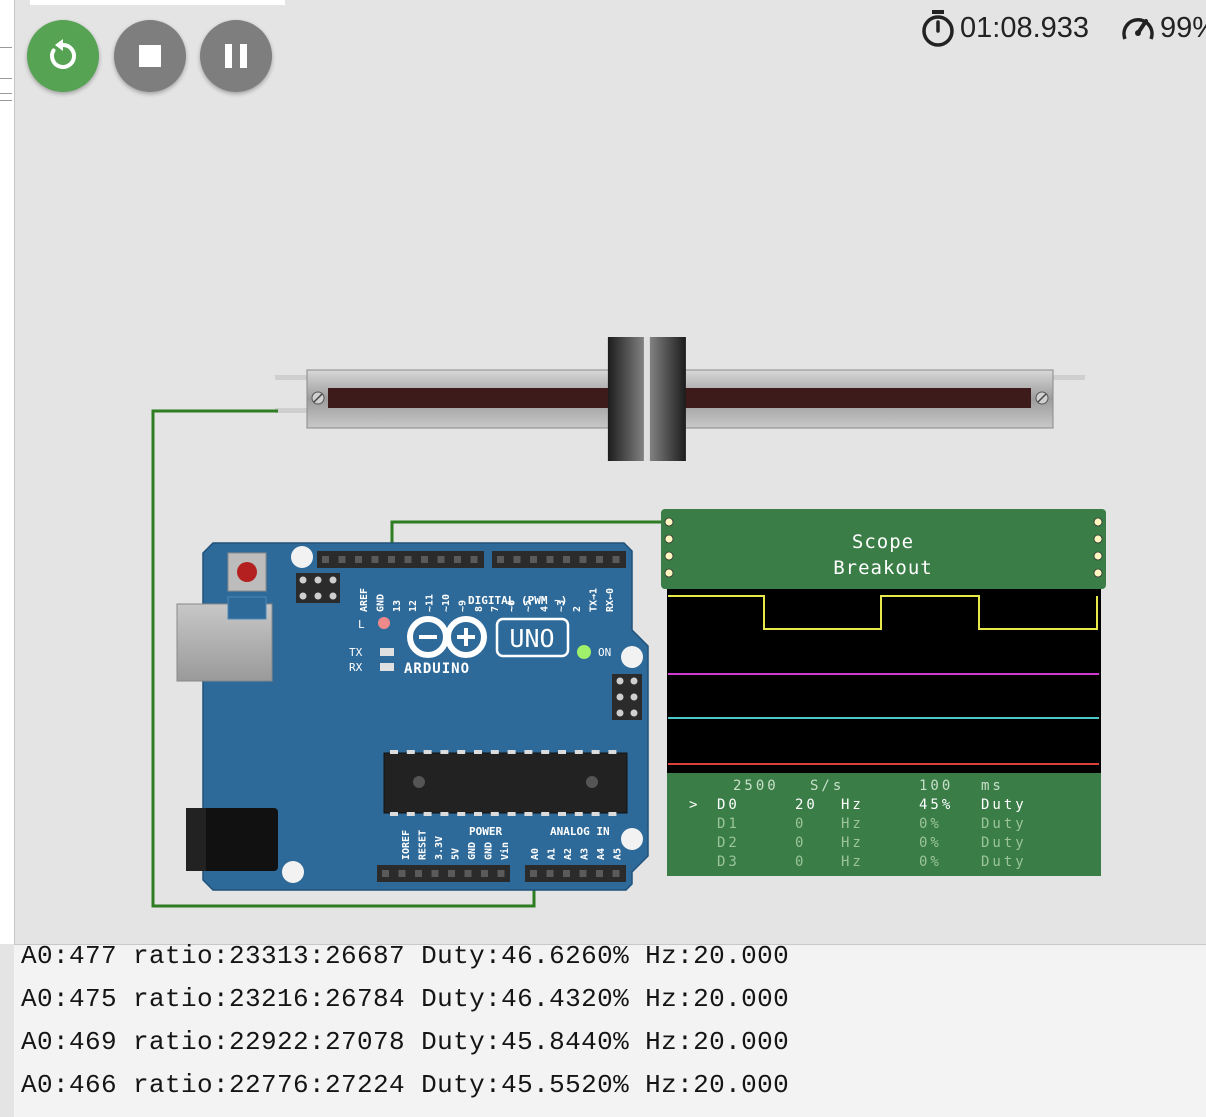  What do you see at coordinates (528, 606) in the screenshot?
I see `pin-label: ~5` at bounding box center [528, 606].